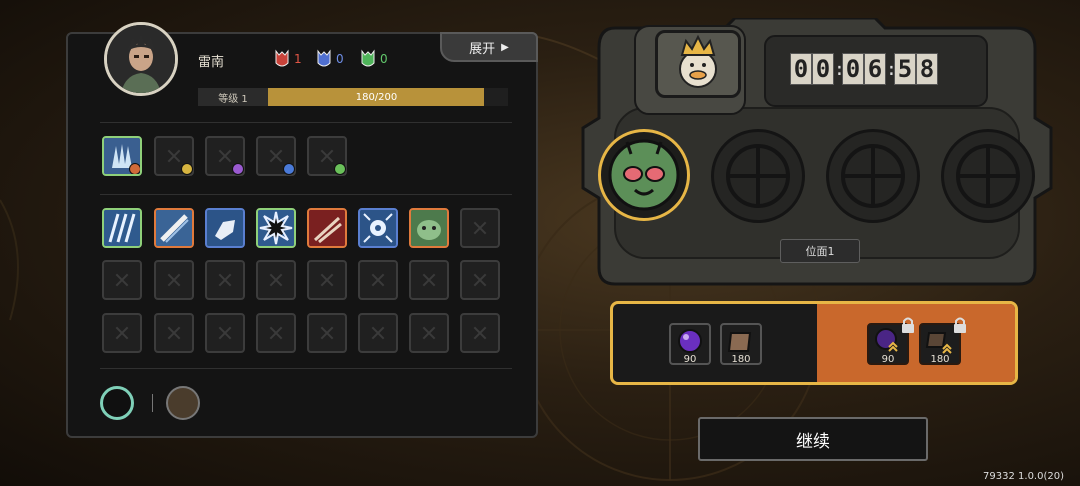 Image resolution: width=1080 pixels, height=486 pixels. I want to click on countdown-timer: 0 0 : 0 6 : 5 8, so click(864, 69).